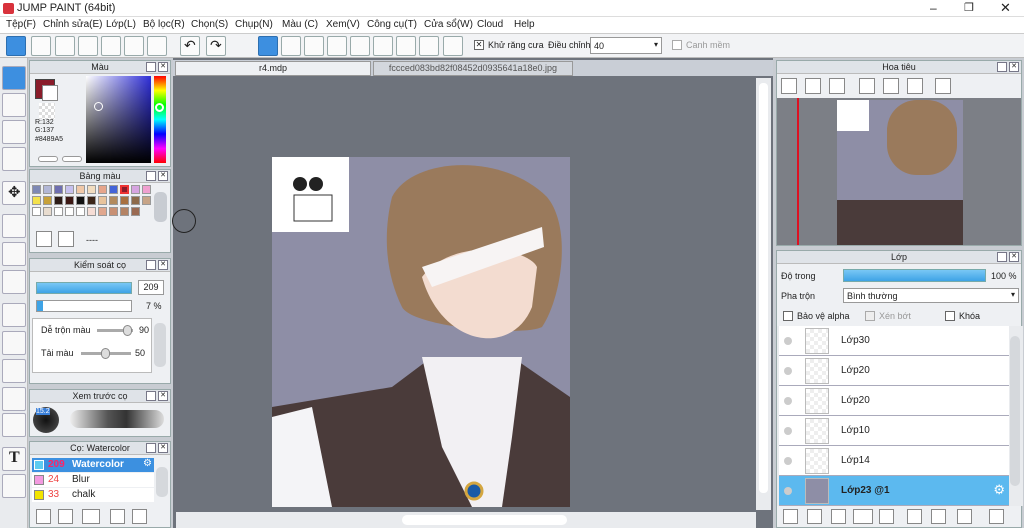  I want to click on text-tool-icon: T, so click(14, 459).